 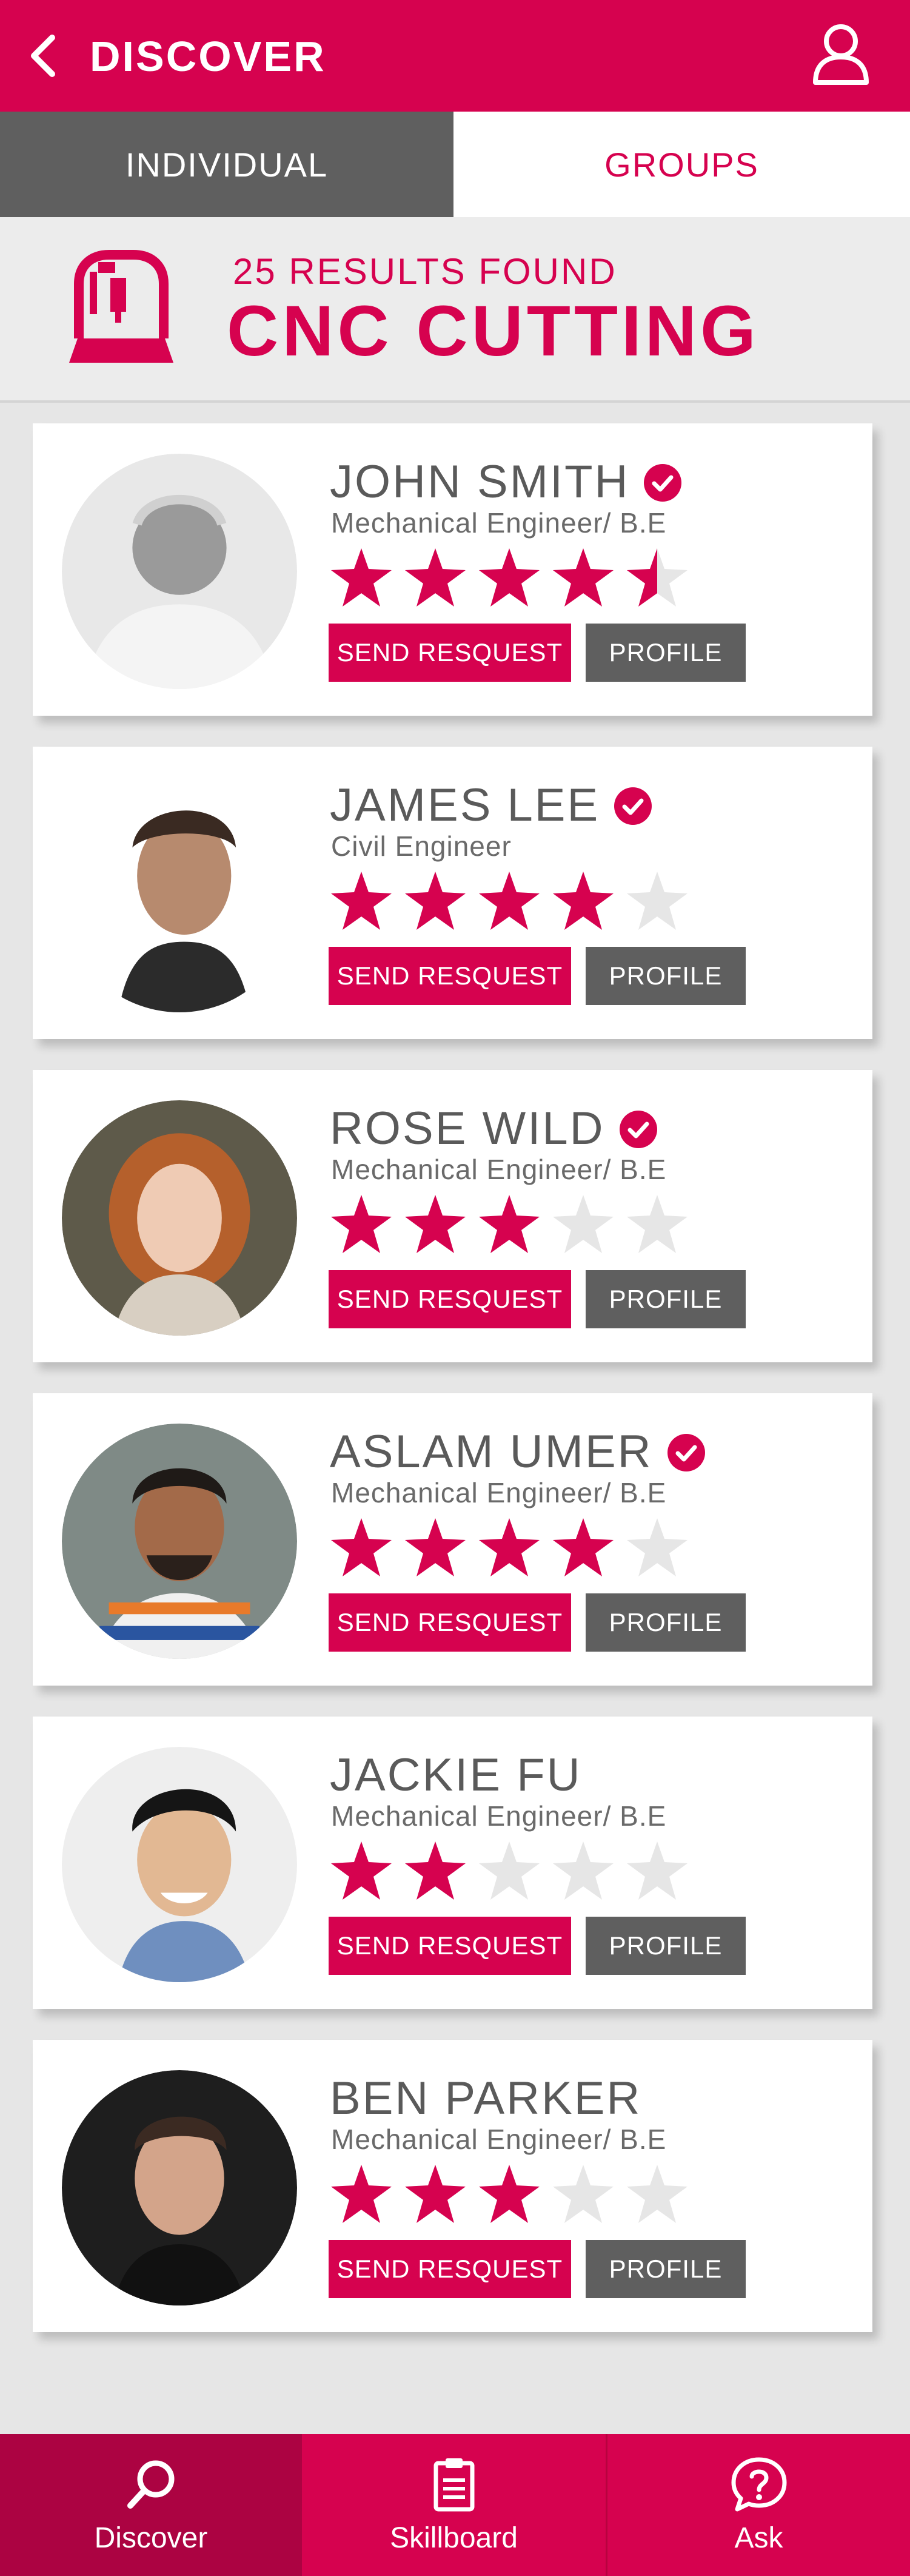 What do you see at coordinates (493, 331) in the screenshot?
I see `category-title: CNC CUTTING` at bounding box center [493, 331].